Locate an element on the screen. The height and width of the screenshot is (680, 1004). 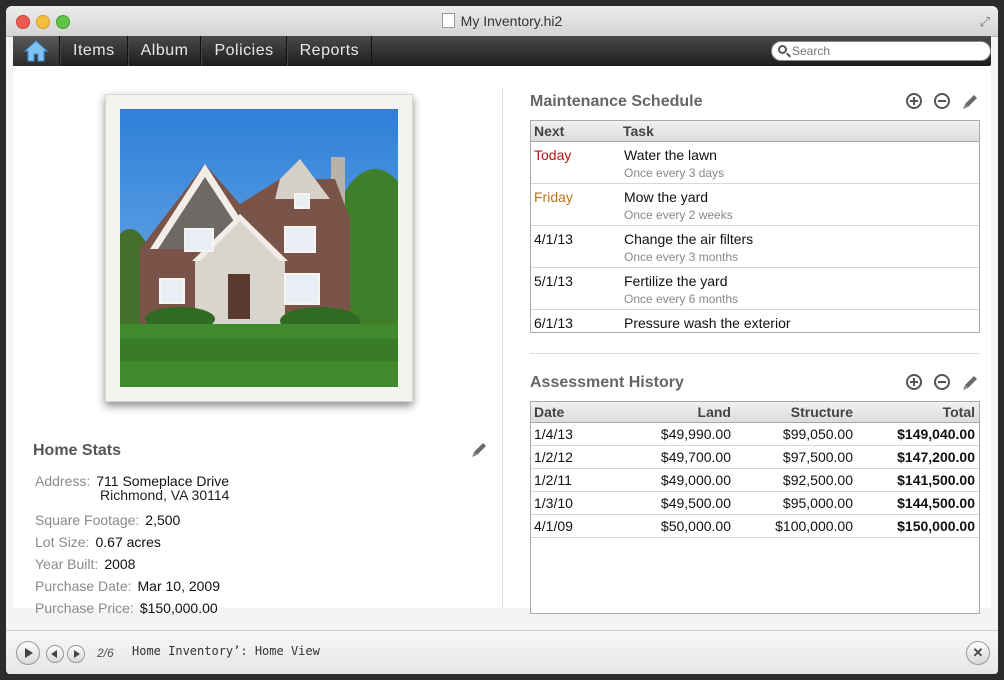
stat-label: Address: is located at coordinates (63, 481).